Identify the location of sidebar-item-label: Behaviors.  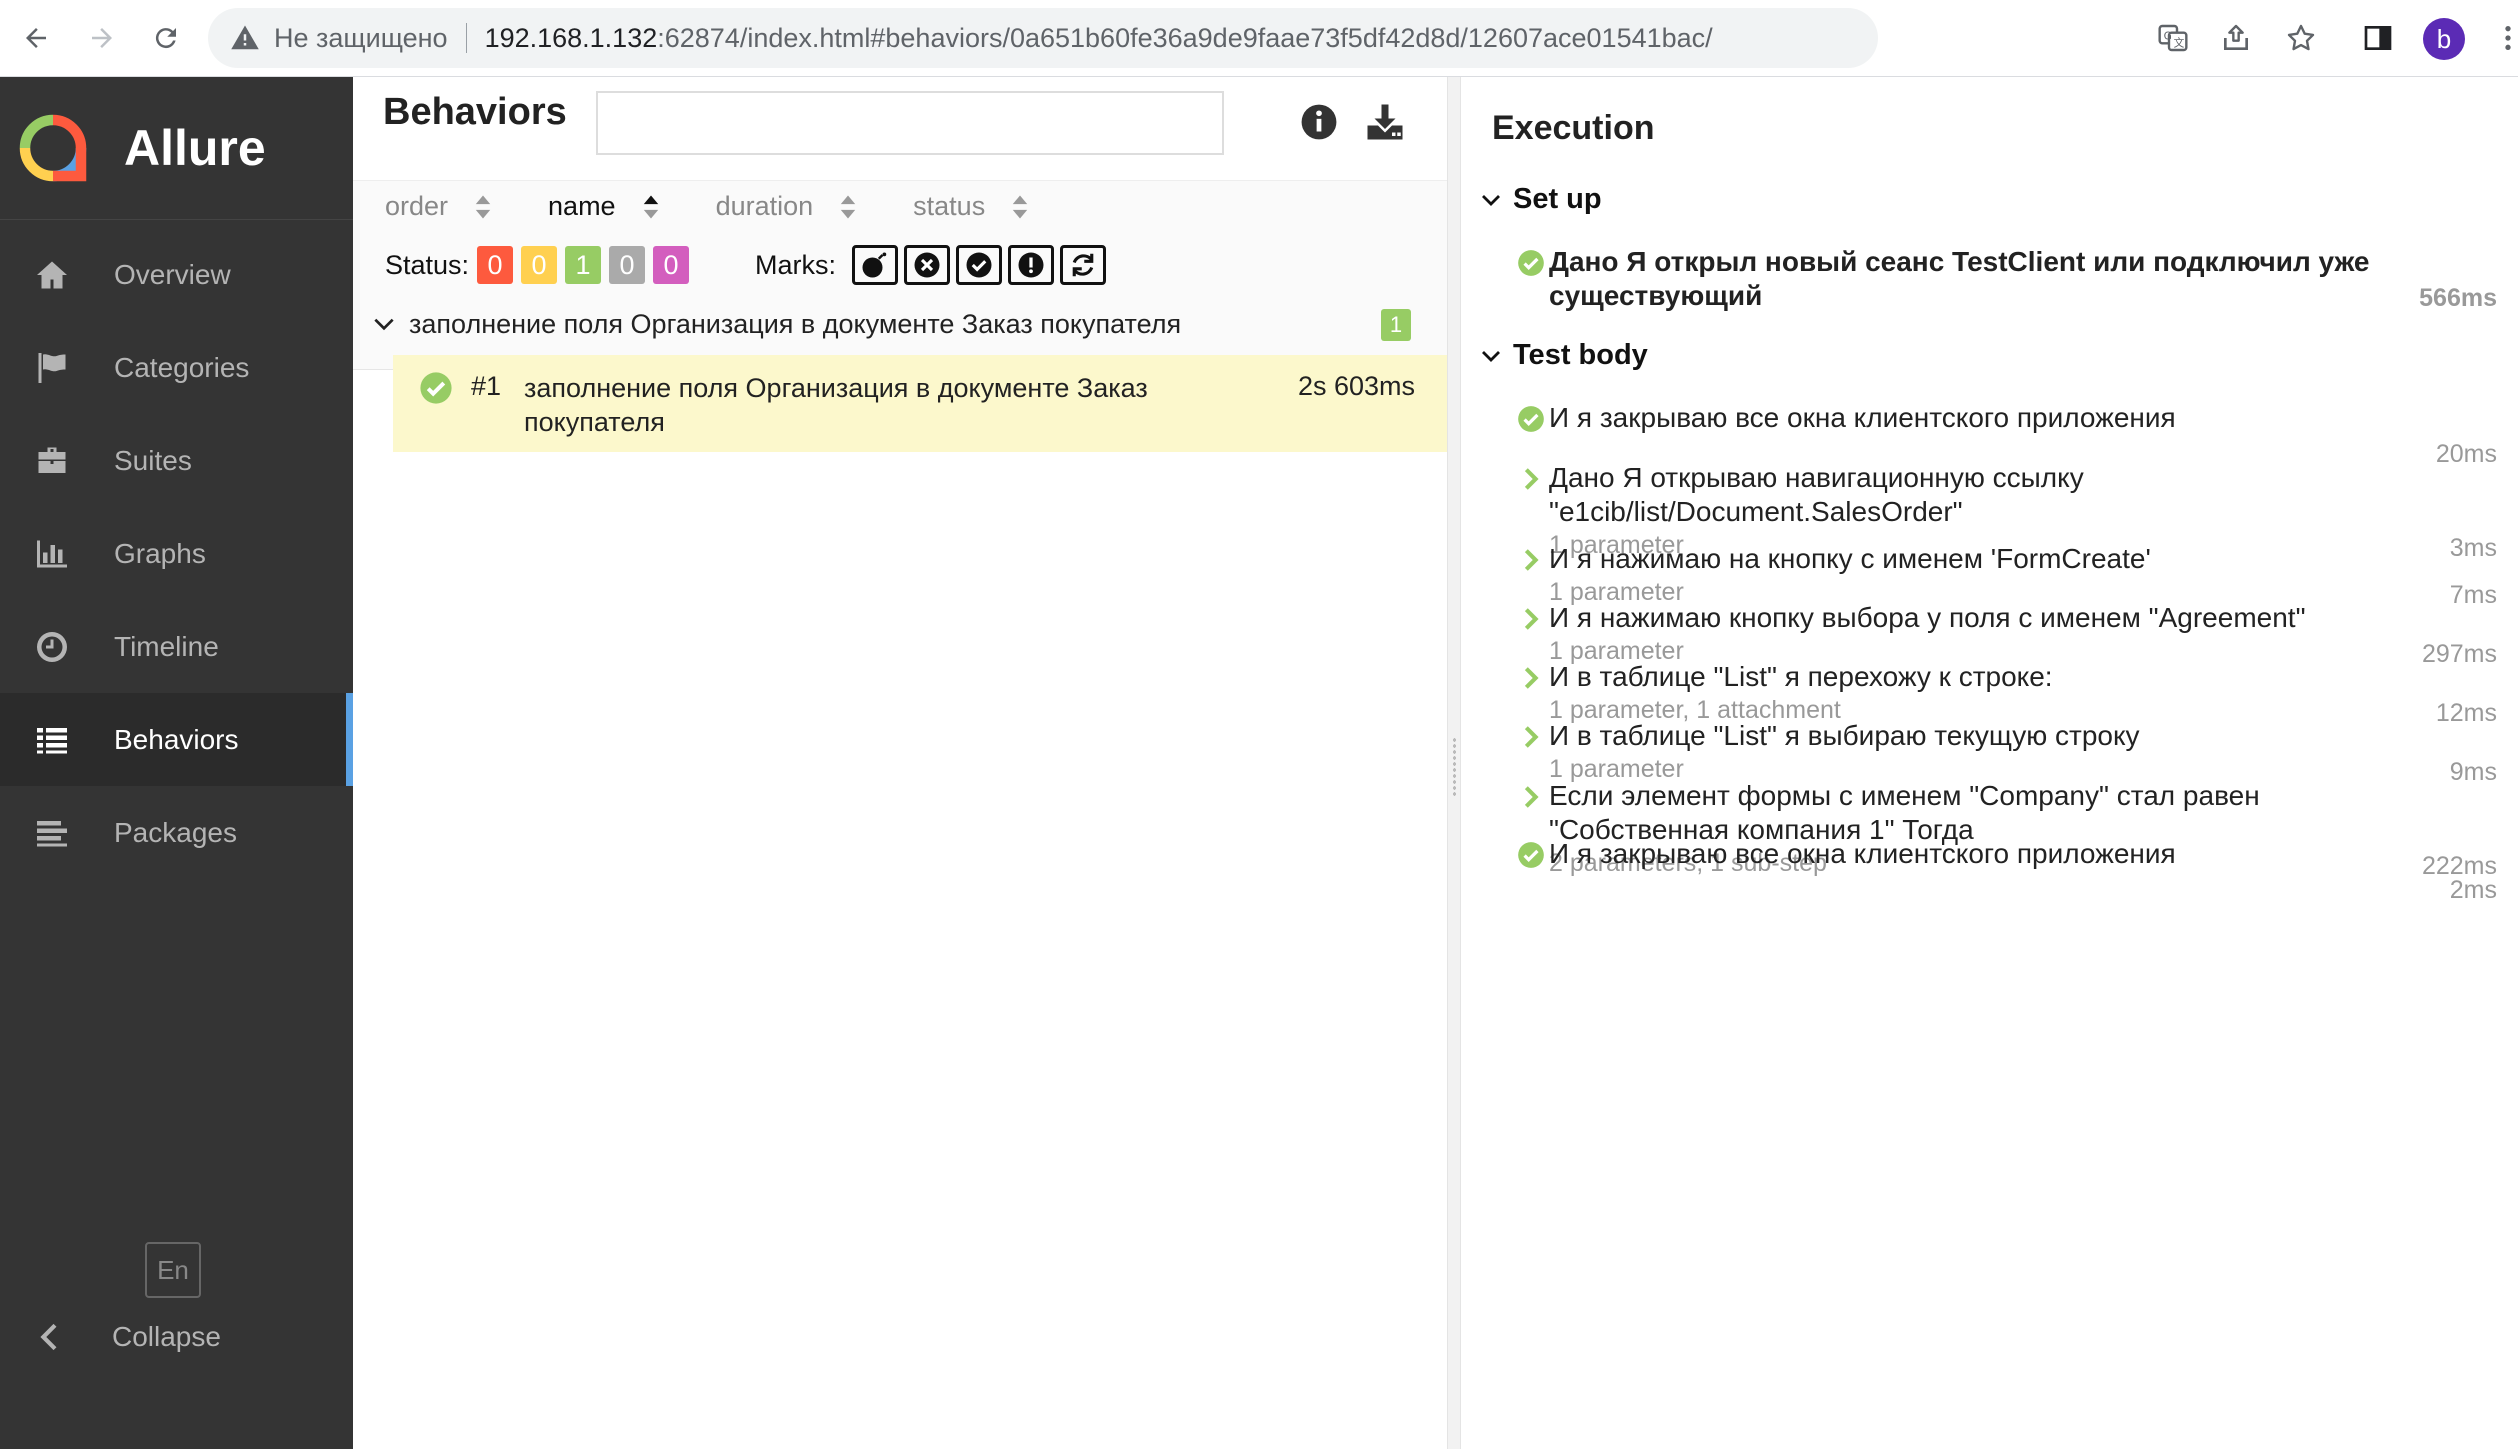
(176, 739).